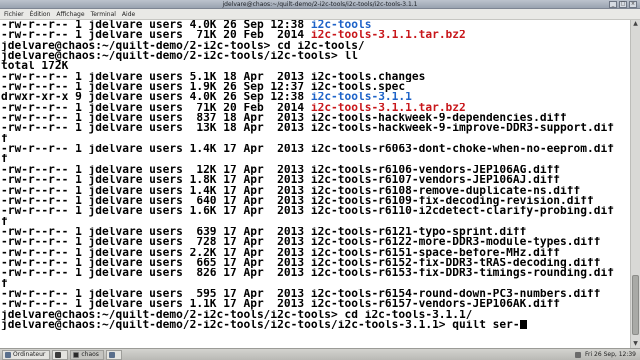 The width and height of the screenshot is (640, 360). What do you see at coordinates (613, 4) in the screenshot?
I see `minimize-button: _` at bounding box center [613, 4].